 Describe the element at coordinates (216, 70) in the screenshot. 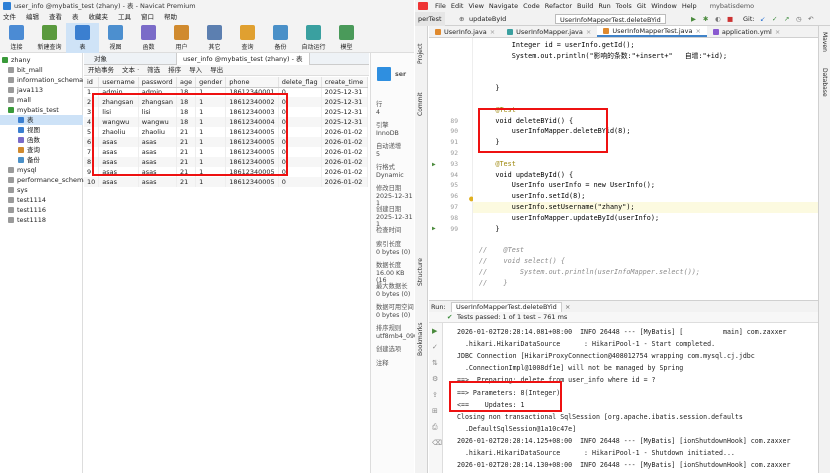

I see `subtoolbar-button: 导出` at that location.